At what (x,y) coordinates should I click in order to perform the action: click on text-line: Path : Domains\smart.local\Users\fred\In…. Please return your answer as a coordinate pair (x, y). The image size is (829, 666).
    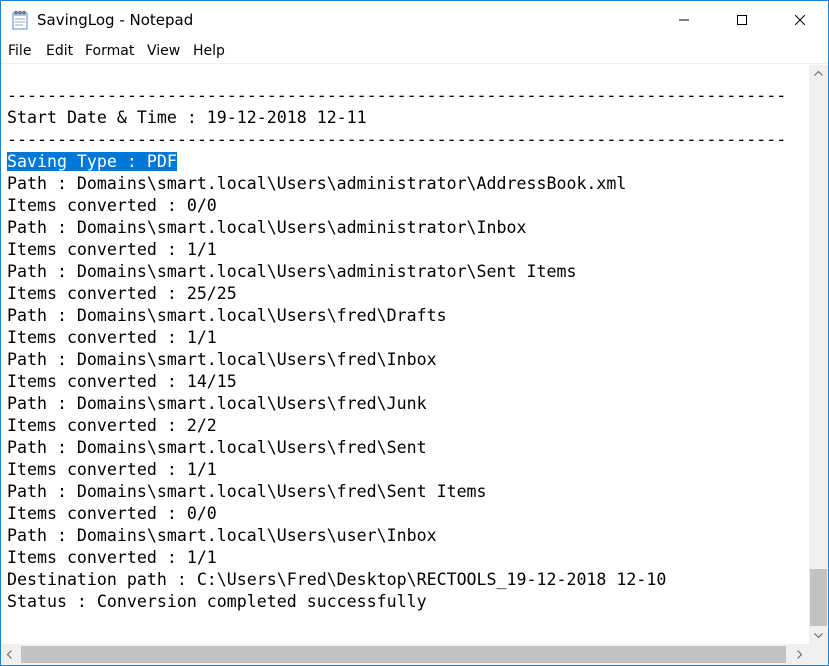
    Looking at the image, I should click on (396, 360).